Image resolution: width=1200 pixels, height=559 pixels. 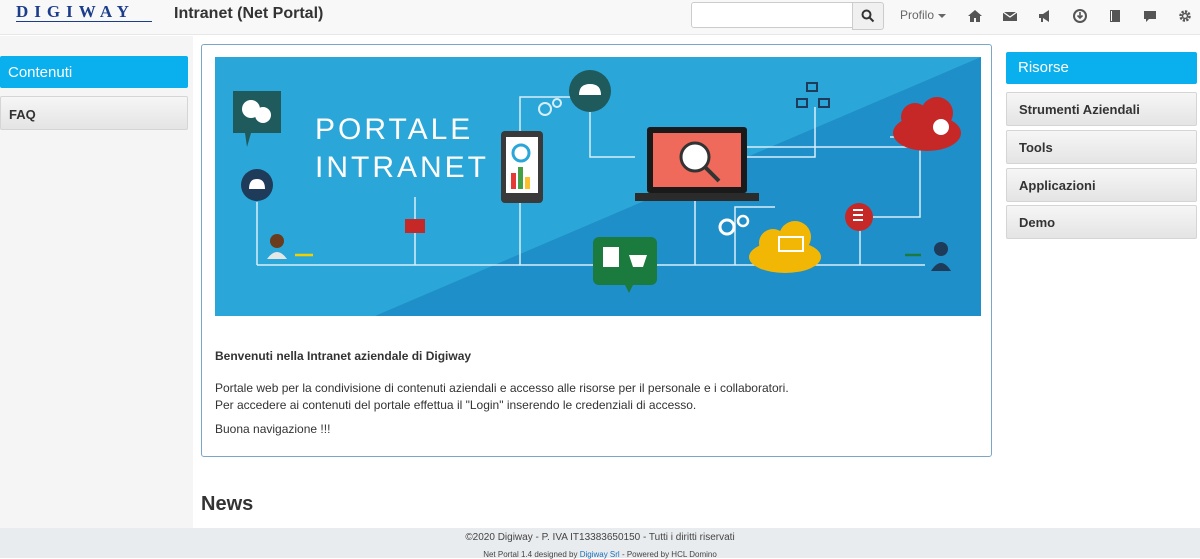 I want to click on risorse-item-tools: Tools, so click(x=1101, y=147).